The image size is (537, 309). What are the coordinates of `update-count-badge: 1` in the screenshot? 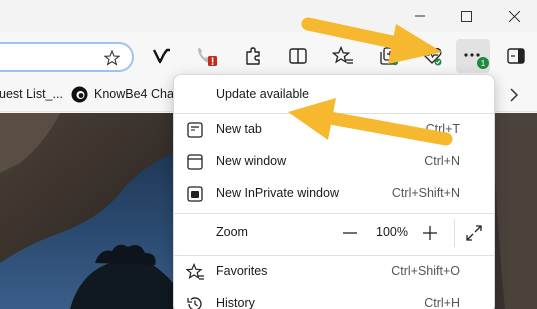 It's located at (483, 63).